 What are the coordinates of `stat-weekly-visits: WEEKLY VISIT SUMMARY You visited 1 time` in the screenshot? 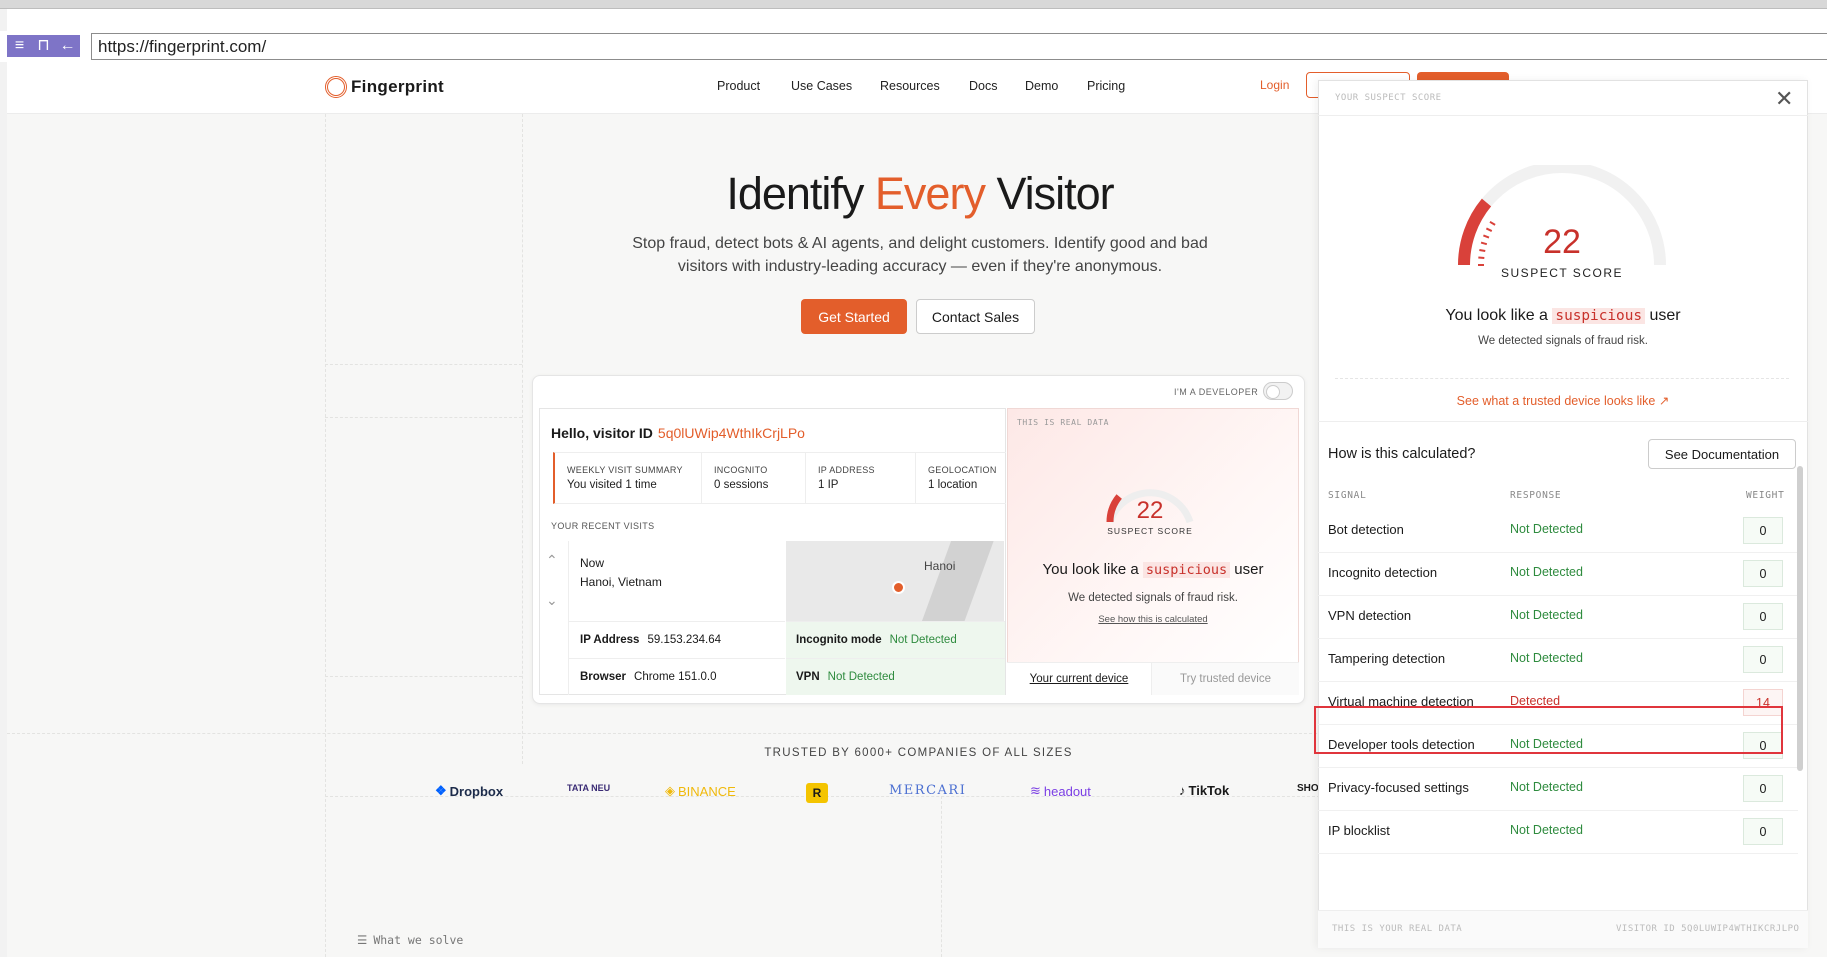 It's located at (627, 478).